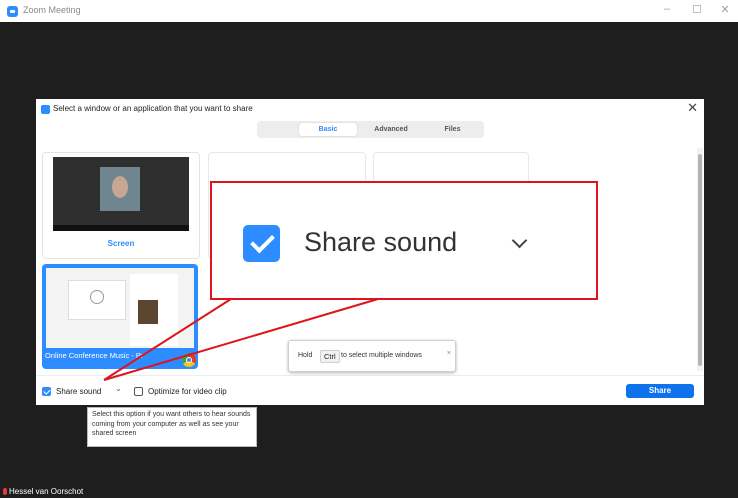 The height and width of the screenshot is (498, 738). I want to click on ctrl-key: Ctrl, so click(330, 356).